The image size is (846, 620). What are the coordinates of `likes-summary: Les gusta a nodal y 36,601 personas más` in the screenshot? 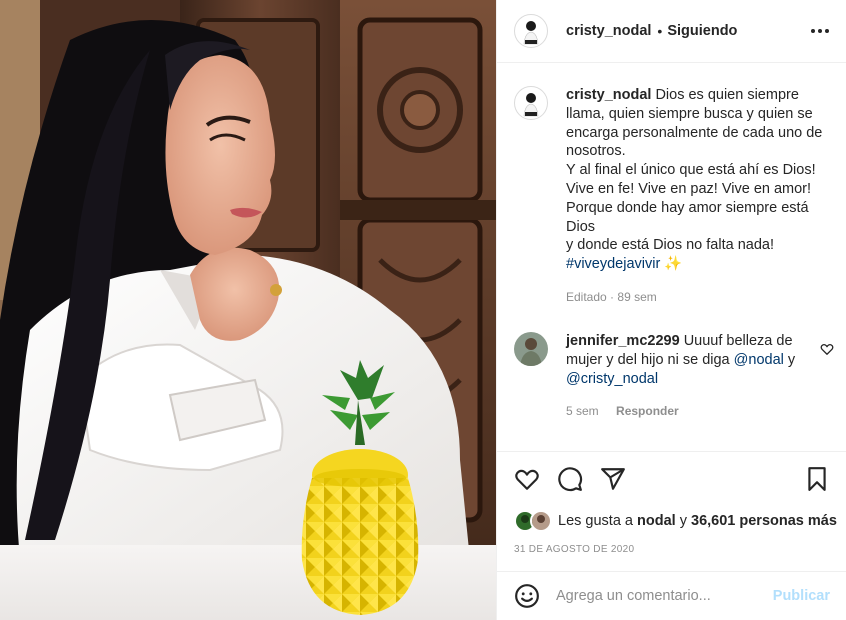 It's located at (675, 521).